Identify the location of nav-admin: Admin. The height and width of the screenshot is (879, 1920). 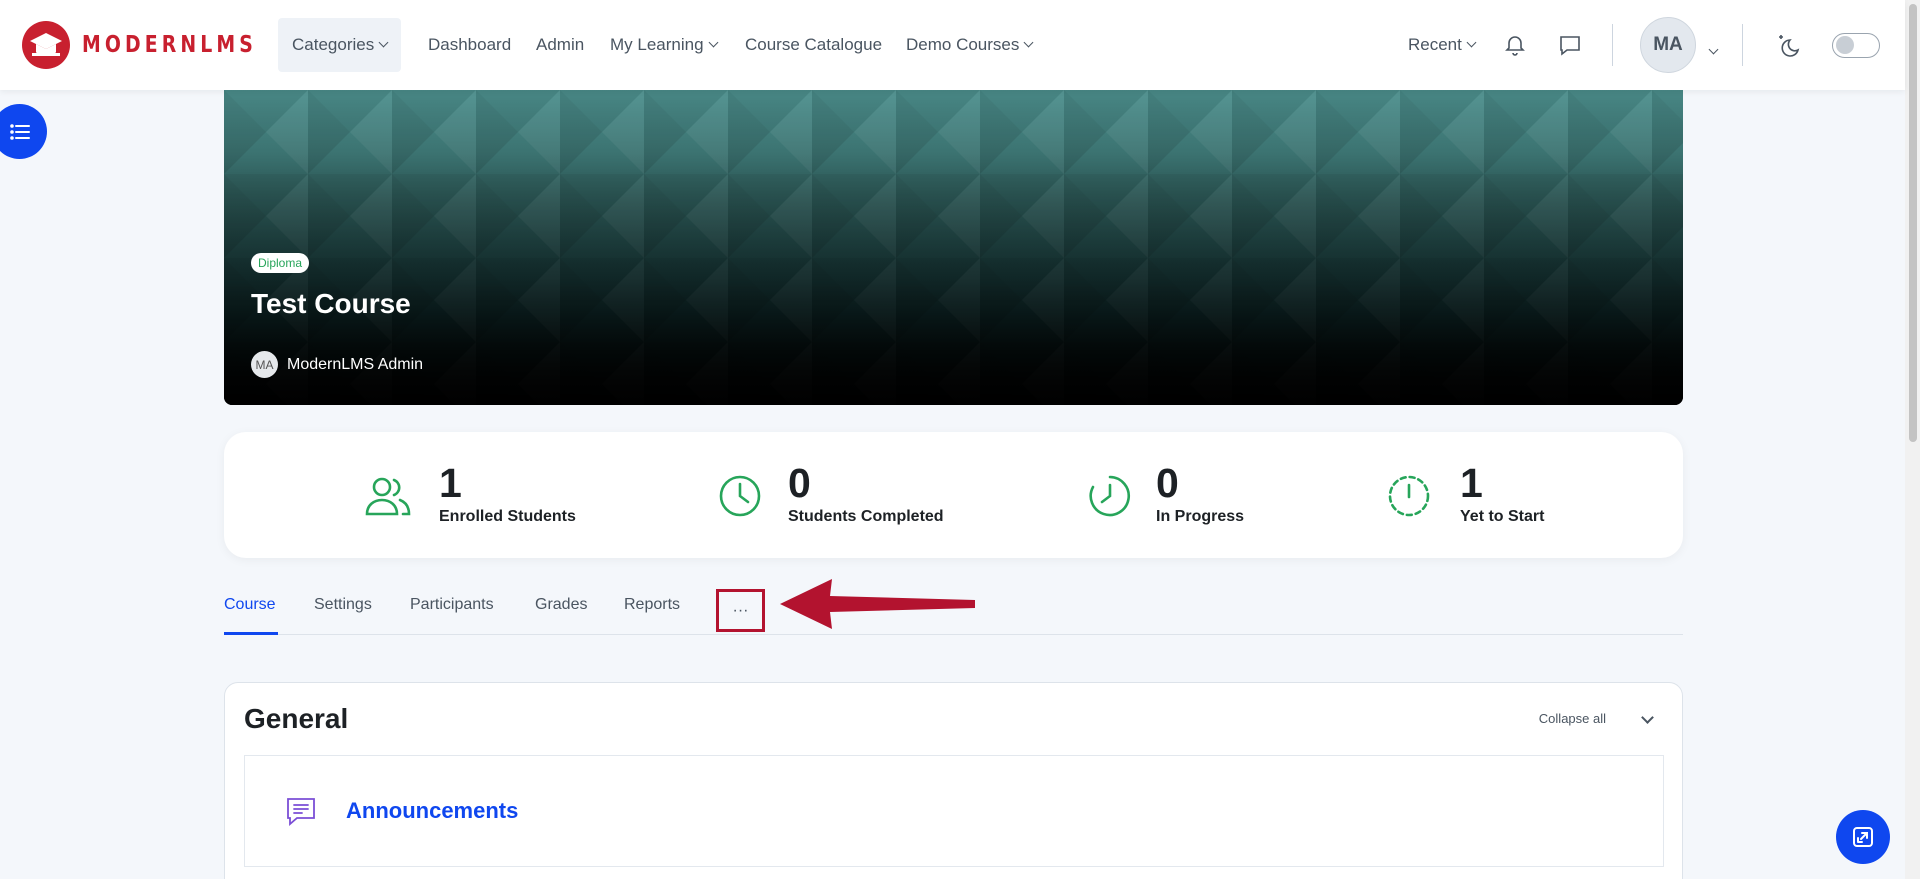
(560, 45).